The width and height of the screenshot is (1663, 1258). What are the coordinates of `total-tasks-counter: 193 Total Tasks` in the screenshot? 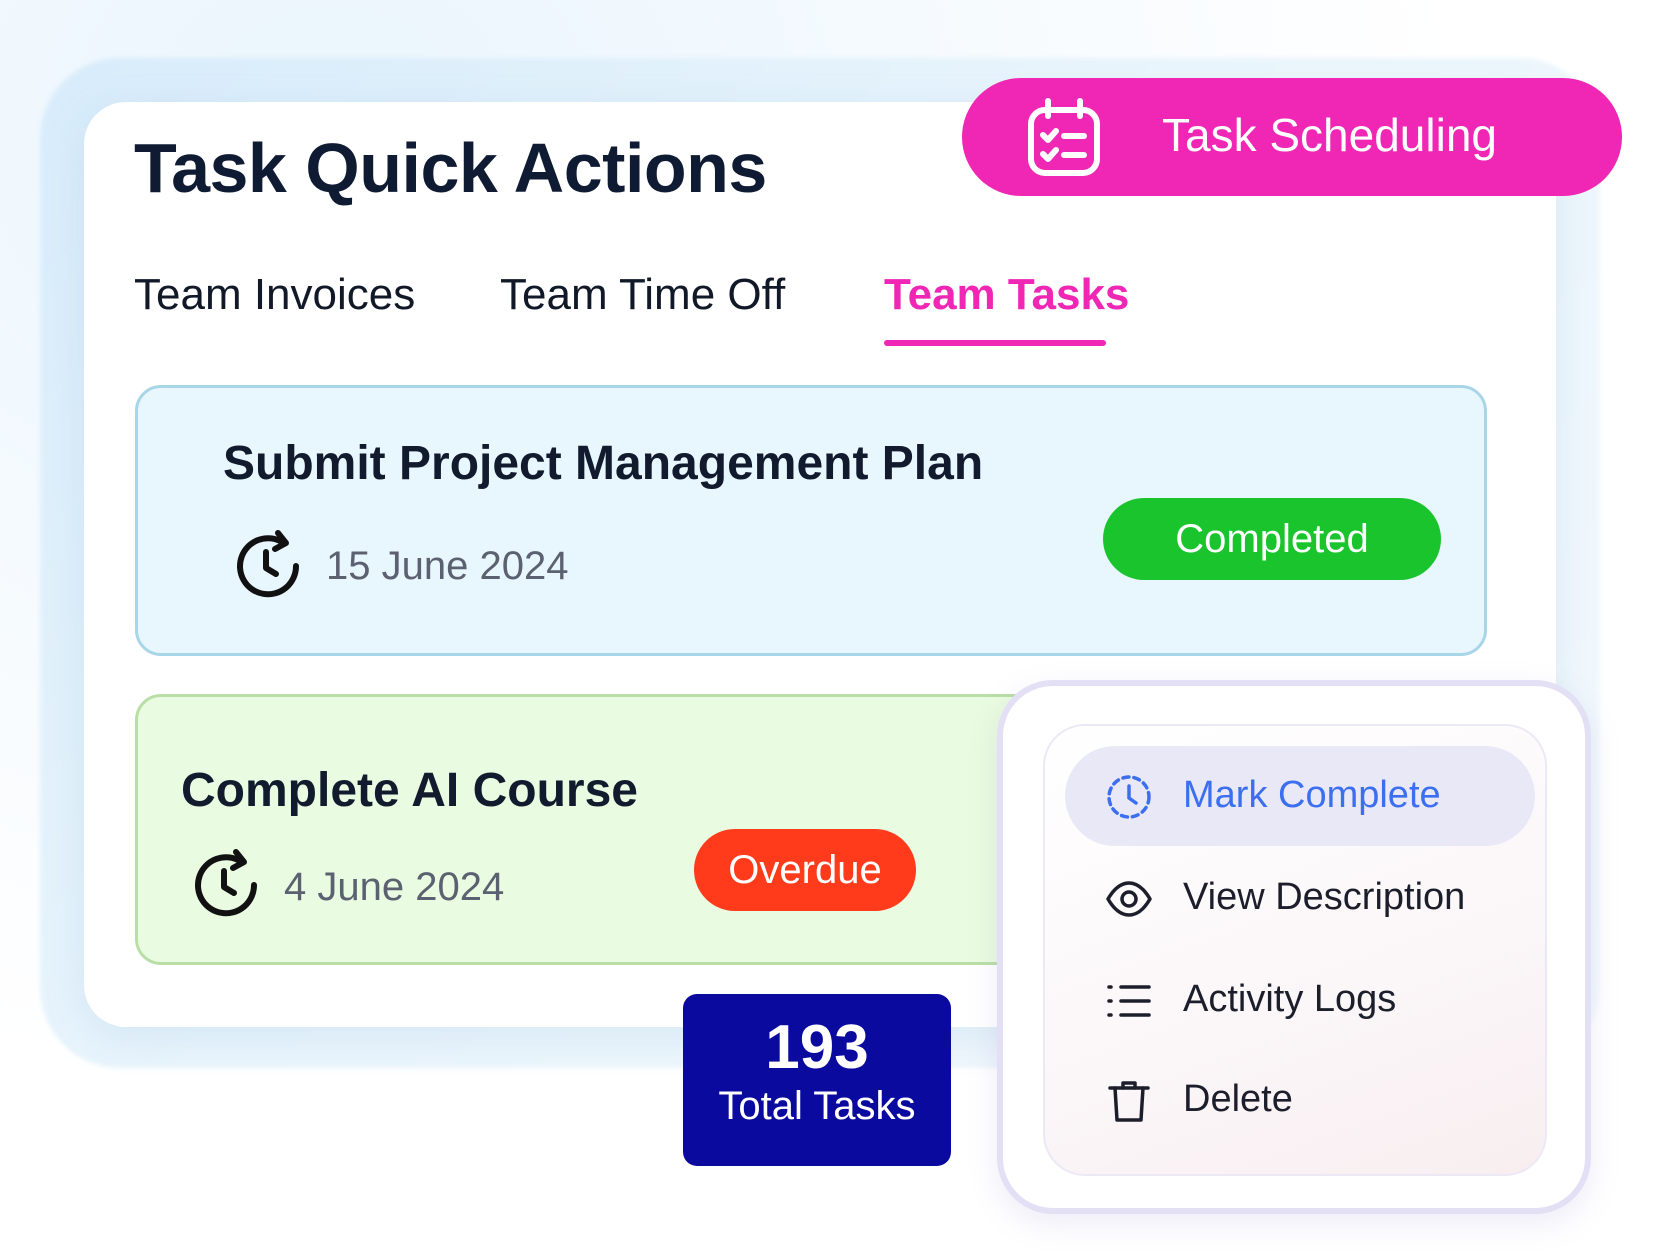 It's located at (817, 1080).